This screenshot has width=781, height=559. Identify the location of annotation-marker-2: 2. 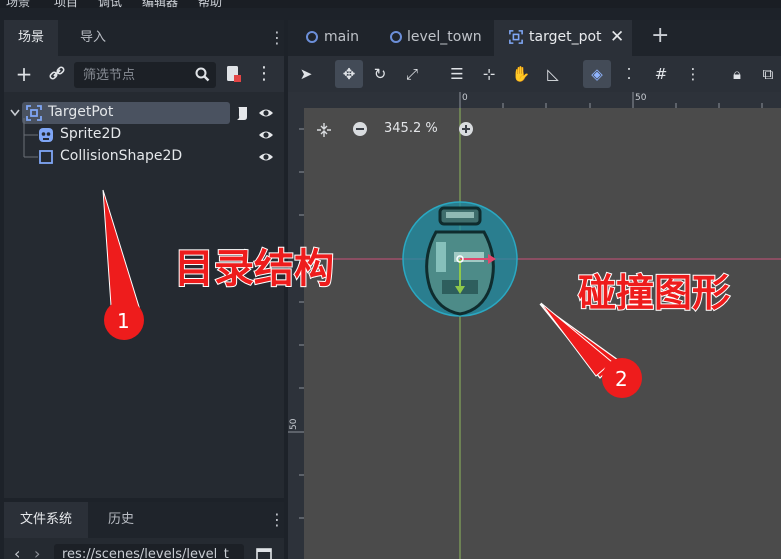
(621, 379).